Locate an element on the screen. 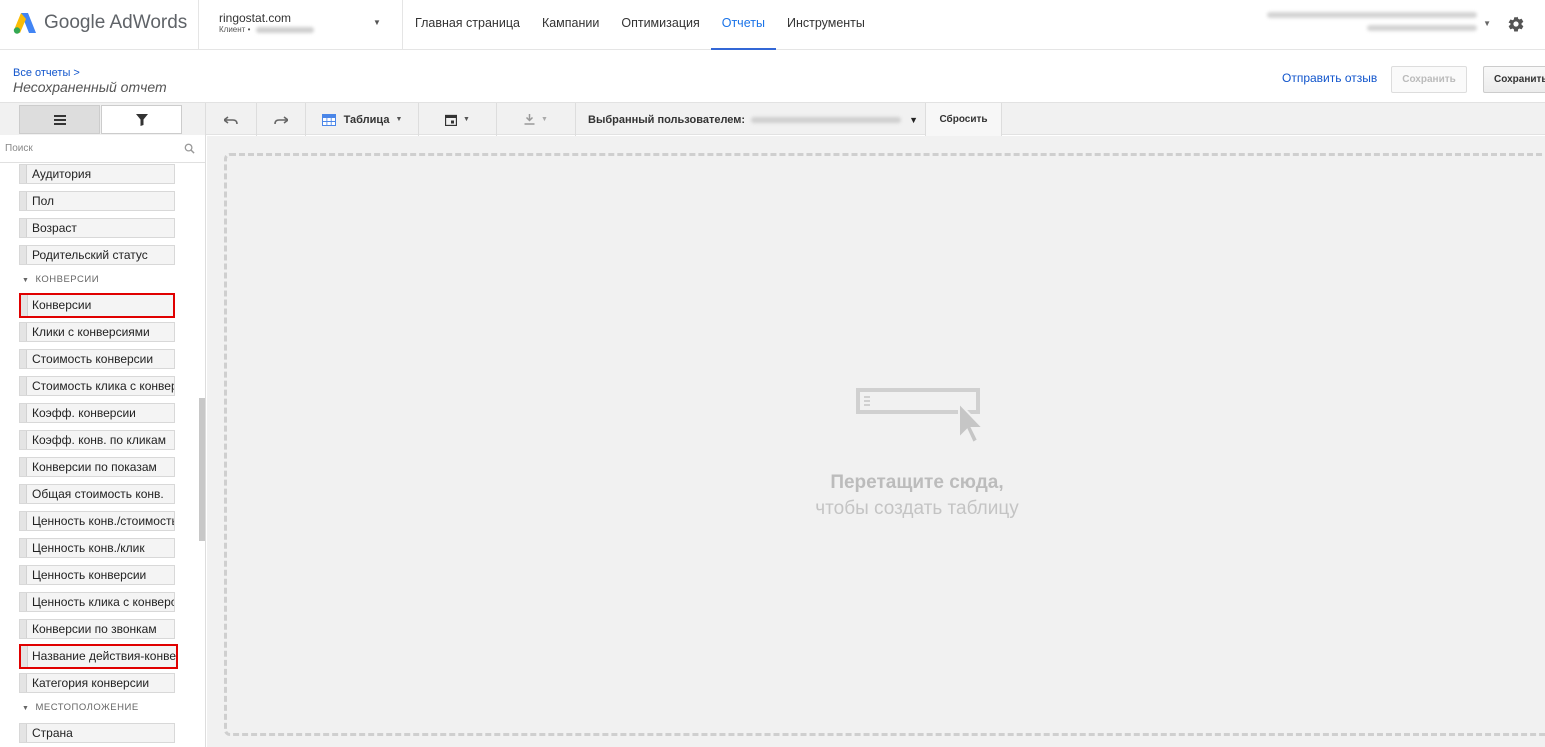  field-chip: Стоимость клика с конвер is located at coordinates (97, 386).